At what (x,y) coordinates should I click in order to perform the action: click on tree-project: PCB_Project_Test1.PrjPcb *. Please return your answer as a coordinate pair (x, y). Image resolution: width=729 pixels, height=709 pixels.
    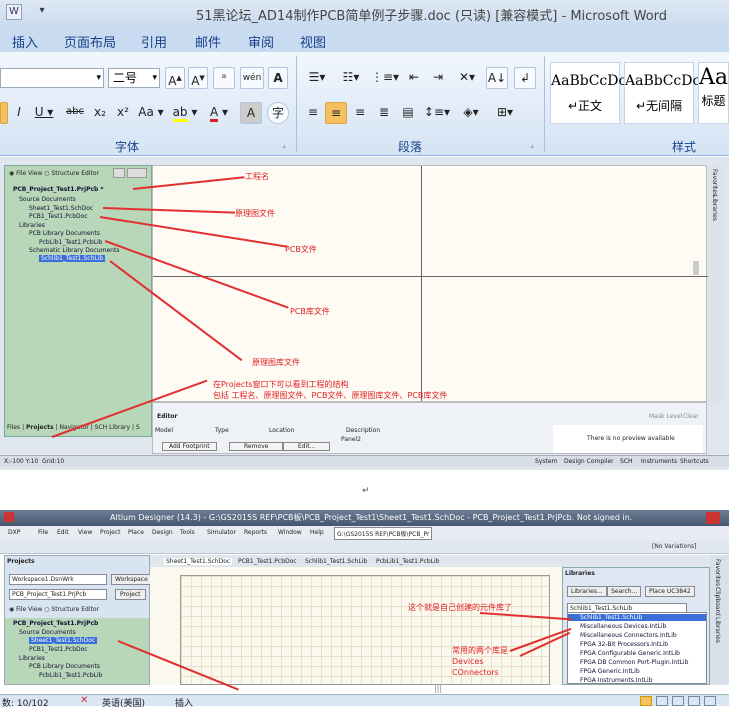
    Looking at the image, I should click on (58, 189).